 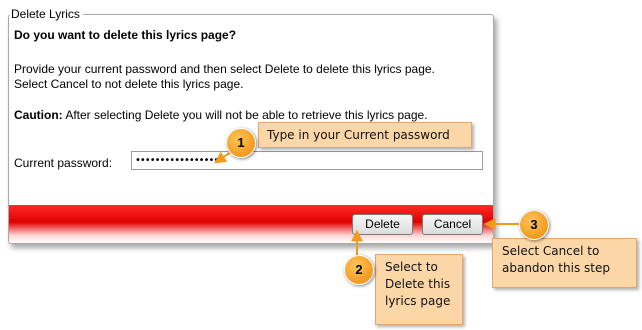 I want to click on dialog-legend: Delete Lyrics, so click(x=46, y=14).